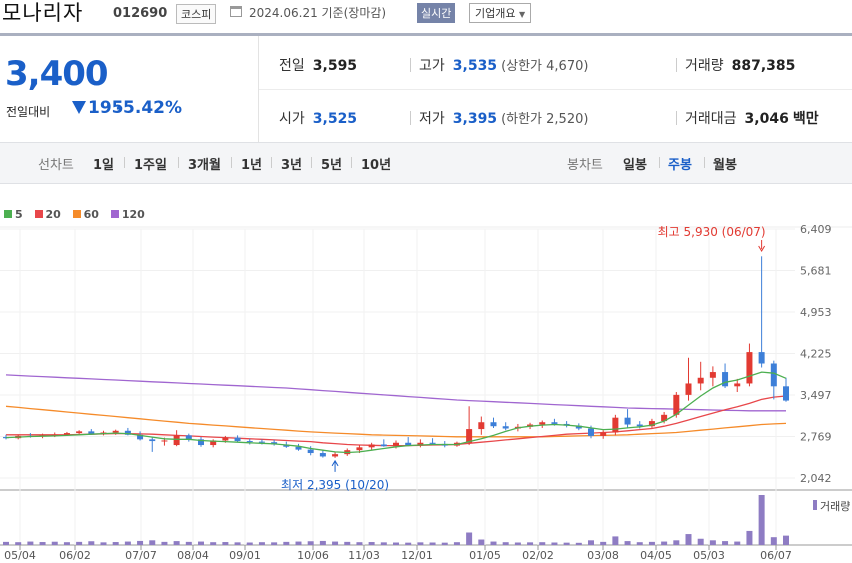 This screenshot has height=563, width=852. What do you see at coordinates (331, 163) in the screenshot?
I see `tab-5y: 5년` at bounding box center [331, 163].